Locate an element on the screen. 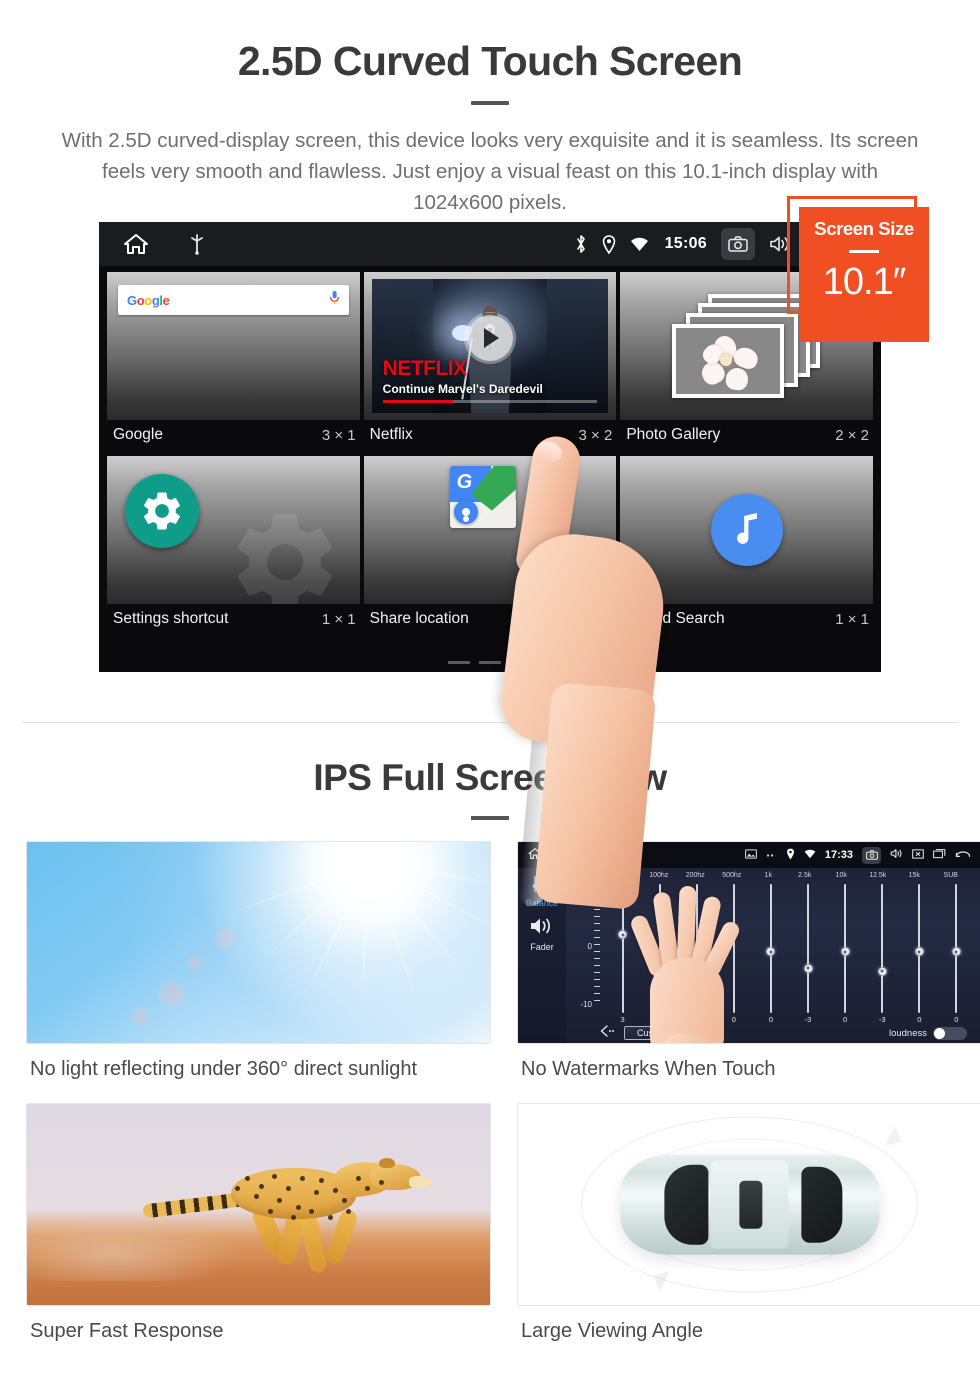  page-indicator is located at coordinates (490, 662).